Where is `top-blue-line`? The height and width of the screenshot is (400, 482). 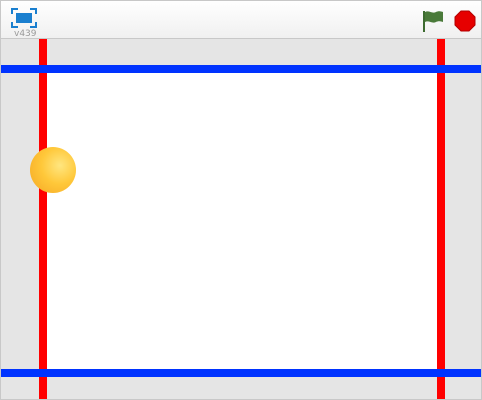 top-blue-line is located at coordinates (241, 69).